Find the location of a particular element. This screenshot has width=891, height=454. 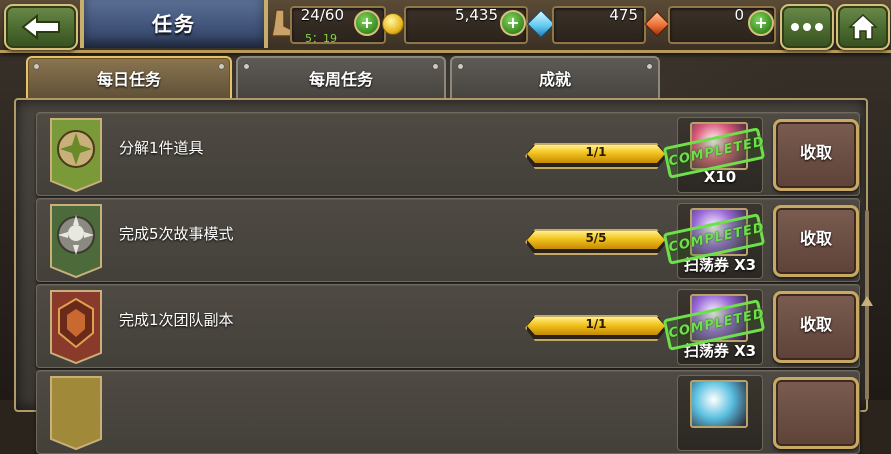

reward-item-icon is located at coordinates (719, 404).